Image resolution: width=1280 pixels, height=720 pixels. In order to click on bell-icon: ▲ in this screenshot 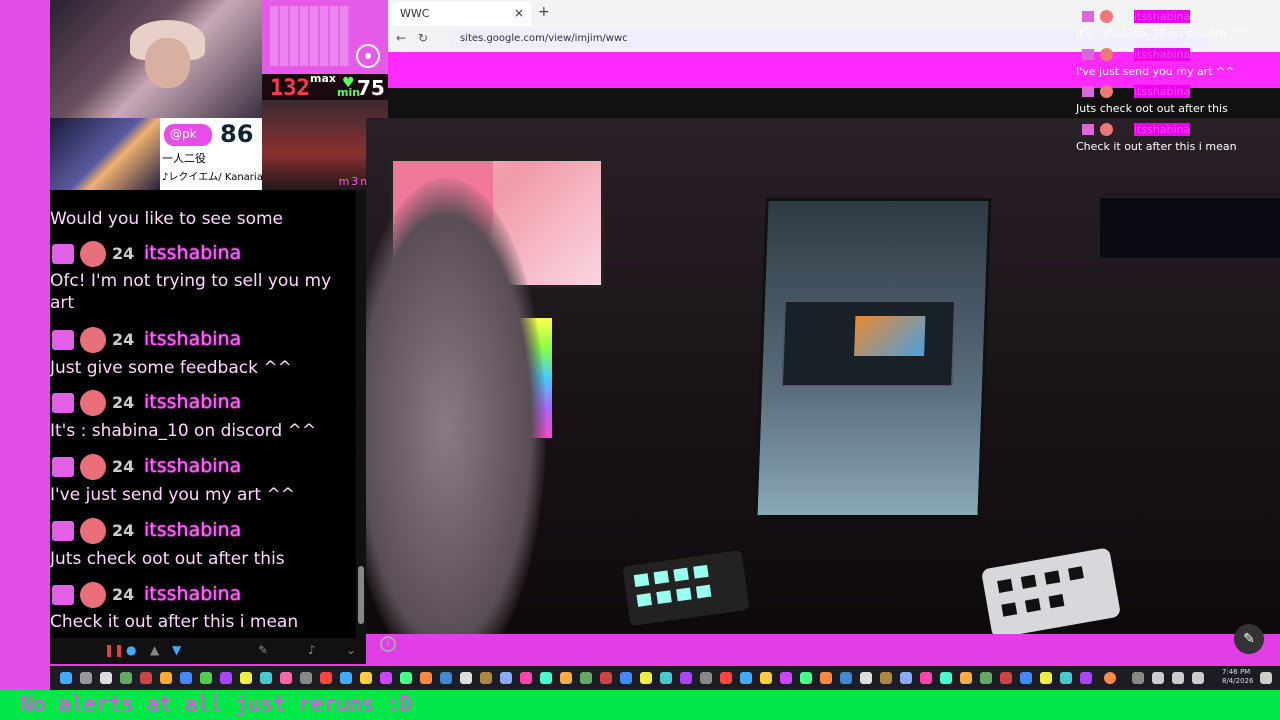, I will do `click(154, 650)`.